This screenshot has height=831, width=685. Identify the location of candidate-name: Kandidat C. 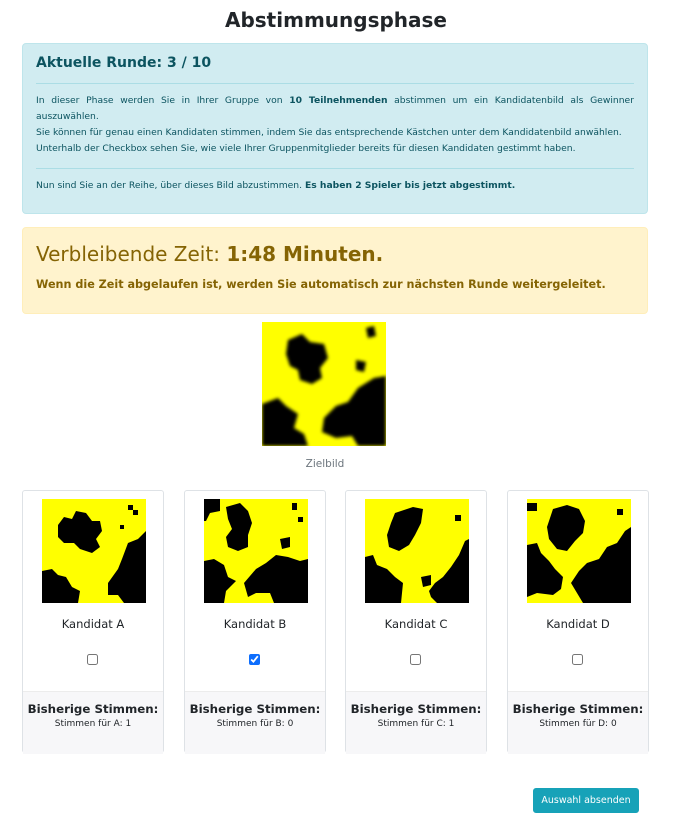
(416, 624).